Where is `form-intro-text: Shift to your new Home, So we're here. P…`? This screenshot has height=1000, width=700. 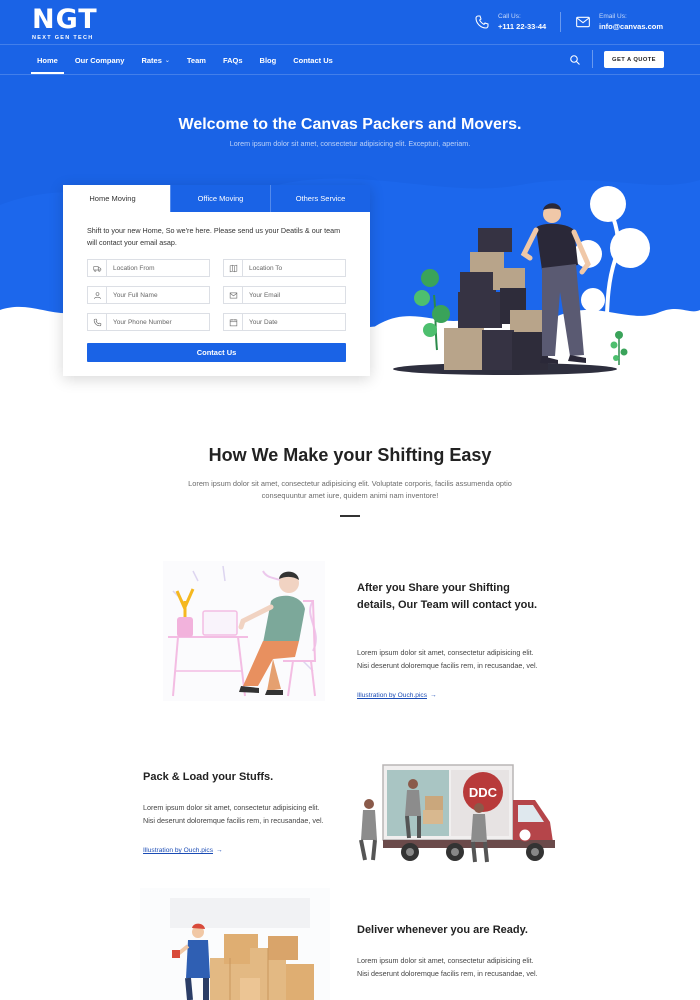
form-intro-text: Shift to your new Home, So we're here. P… is located at coordinates (214, 236).